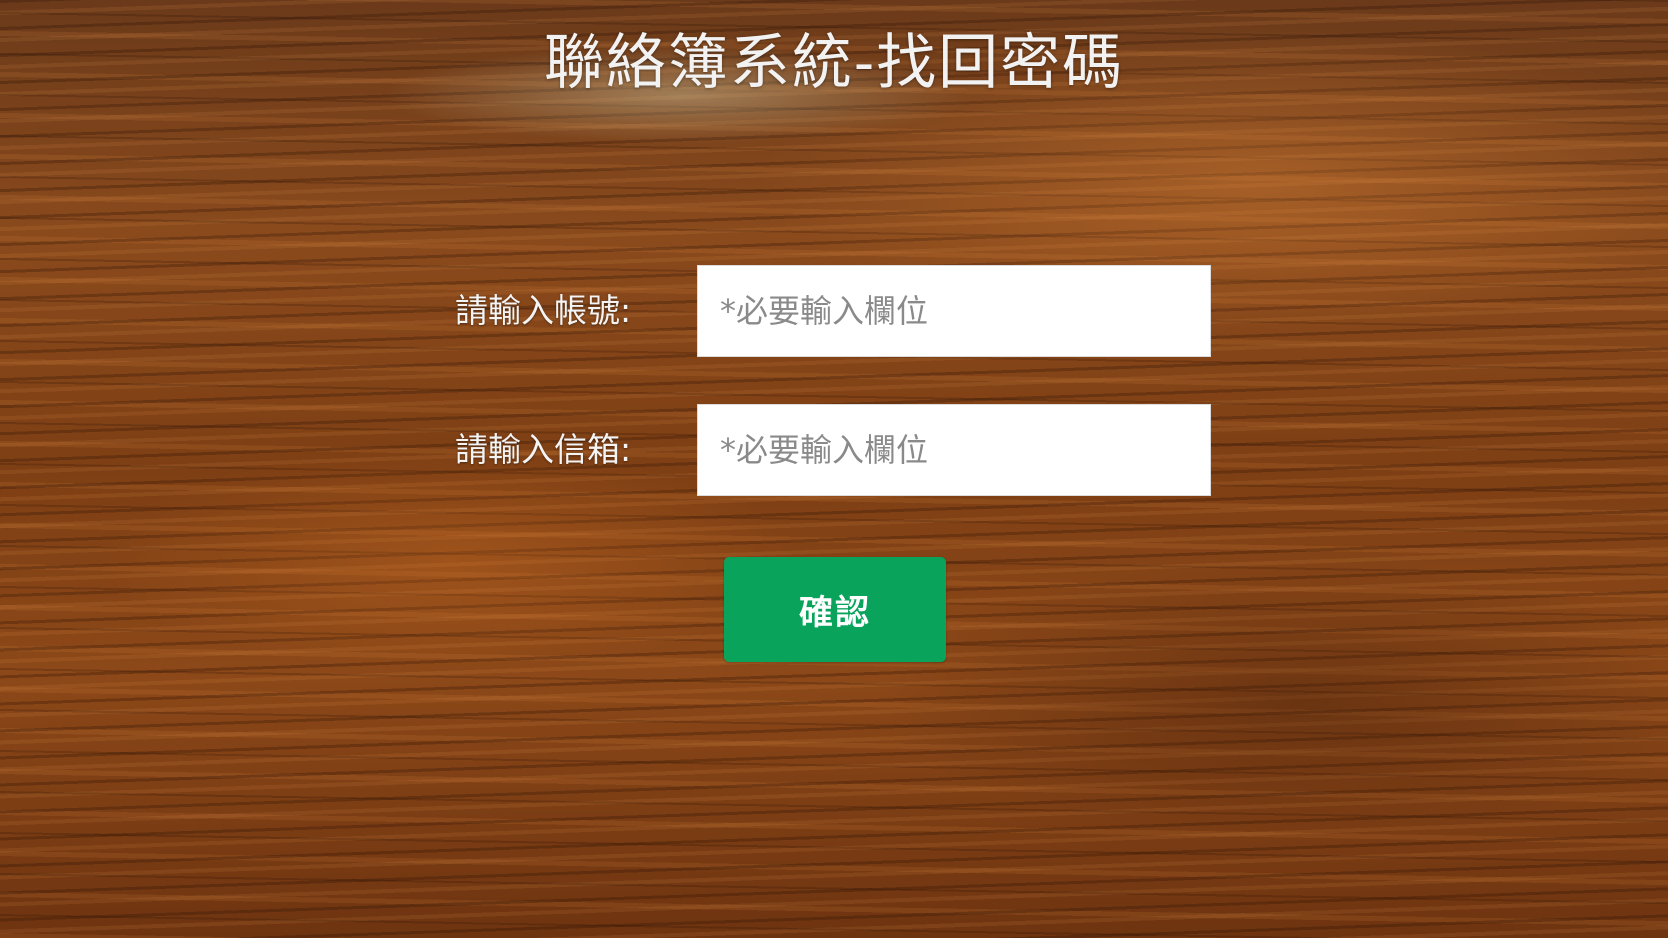 This screenshot has width=1668, height=938. I want to click on account-label: 請輸入帳號:, so click(543, 310).